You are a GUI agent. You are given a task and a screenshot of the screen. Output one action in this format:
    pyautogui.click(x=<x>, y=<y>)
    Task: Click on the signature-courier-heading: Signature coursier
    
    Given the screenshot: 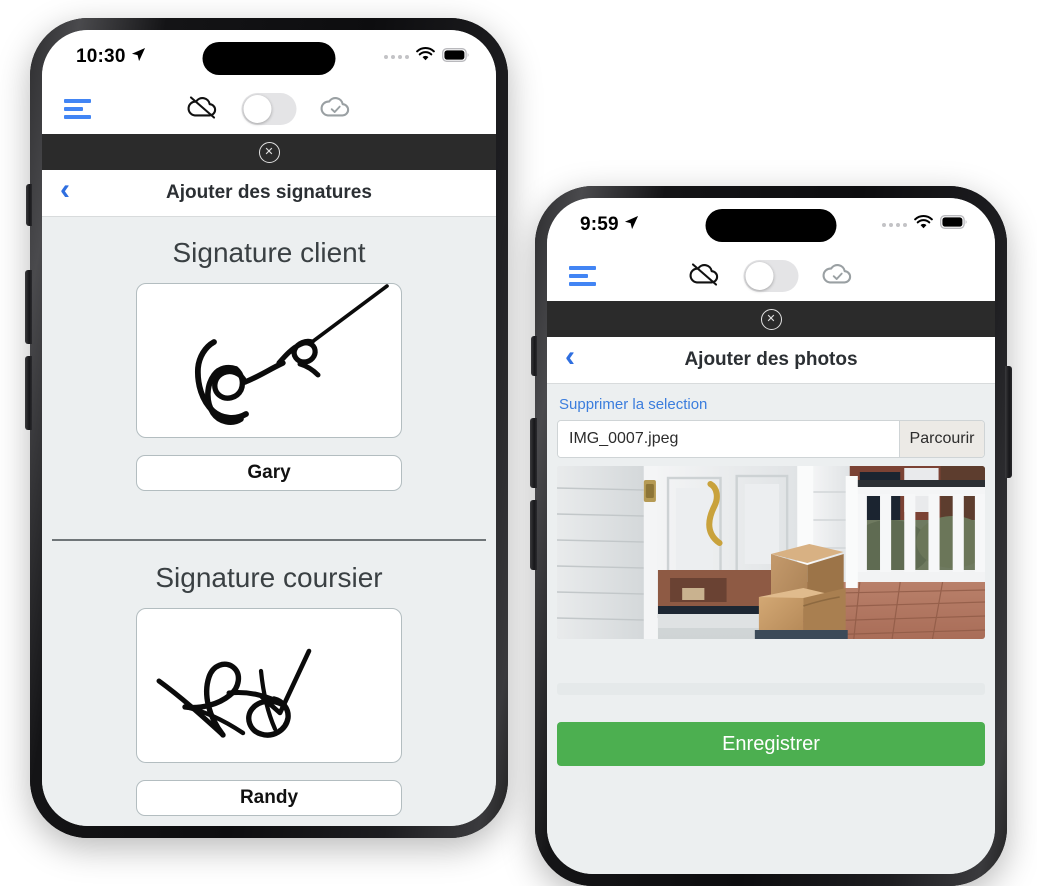 What is the action you would take?
    pyautogui.click(x=269, y=577)
    